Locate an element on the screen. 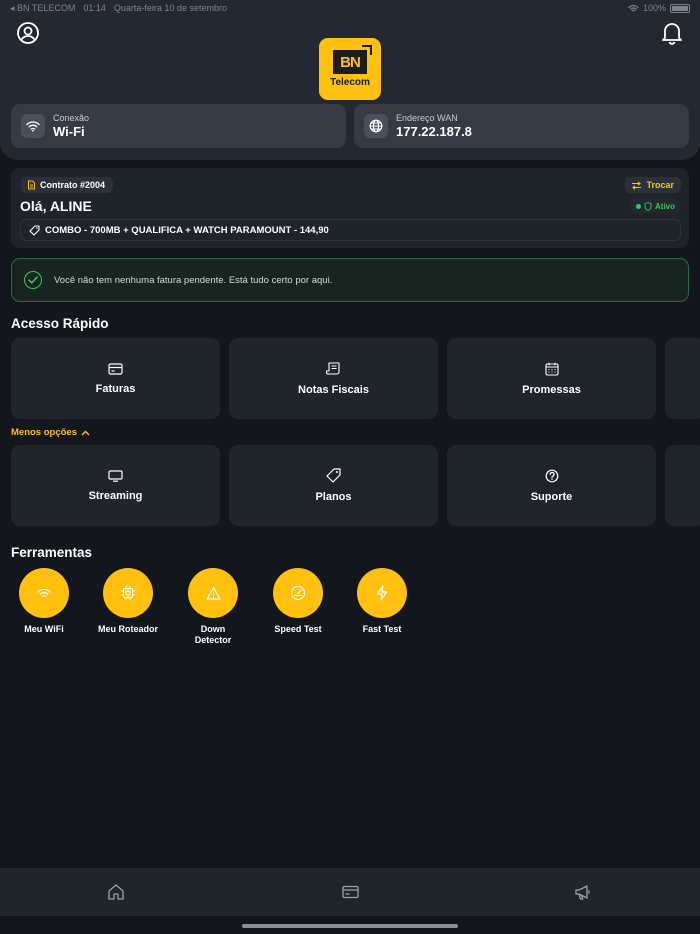 Image resolution: width=700 pixels, height=934 pixels. contract-number: Contrato #2004 is located at coordinates (73, 185).